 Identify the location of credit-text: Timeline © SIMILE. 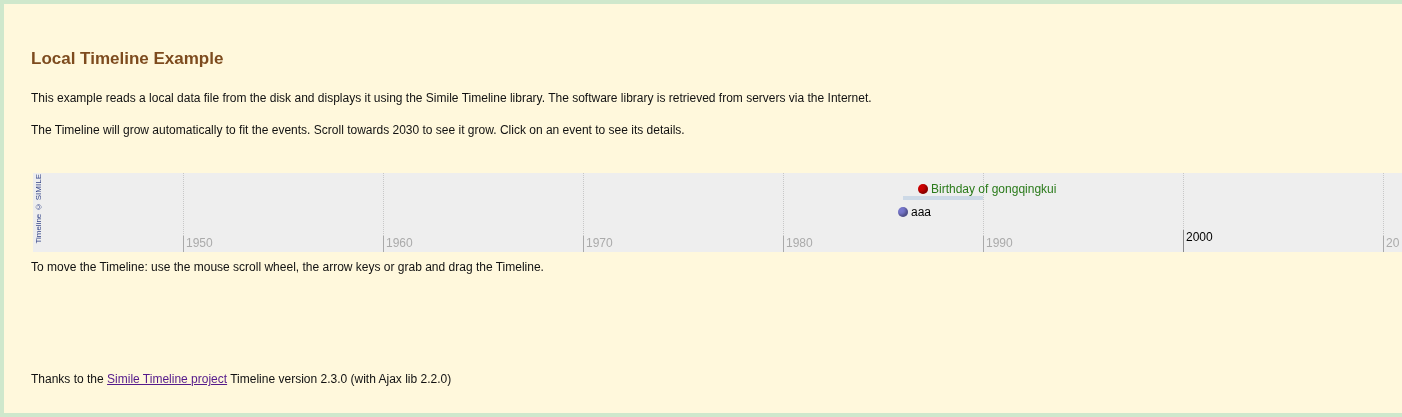
(38, 209).